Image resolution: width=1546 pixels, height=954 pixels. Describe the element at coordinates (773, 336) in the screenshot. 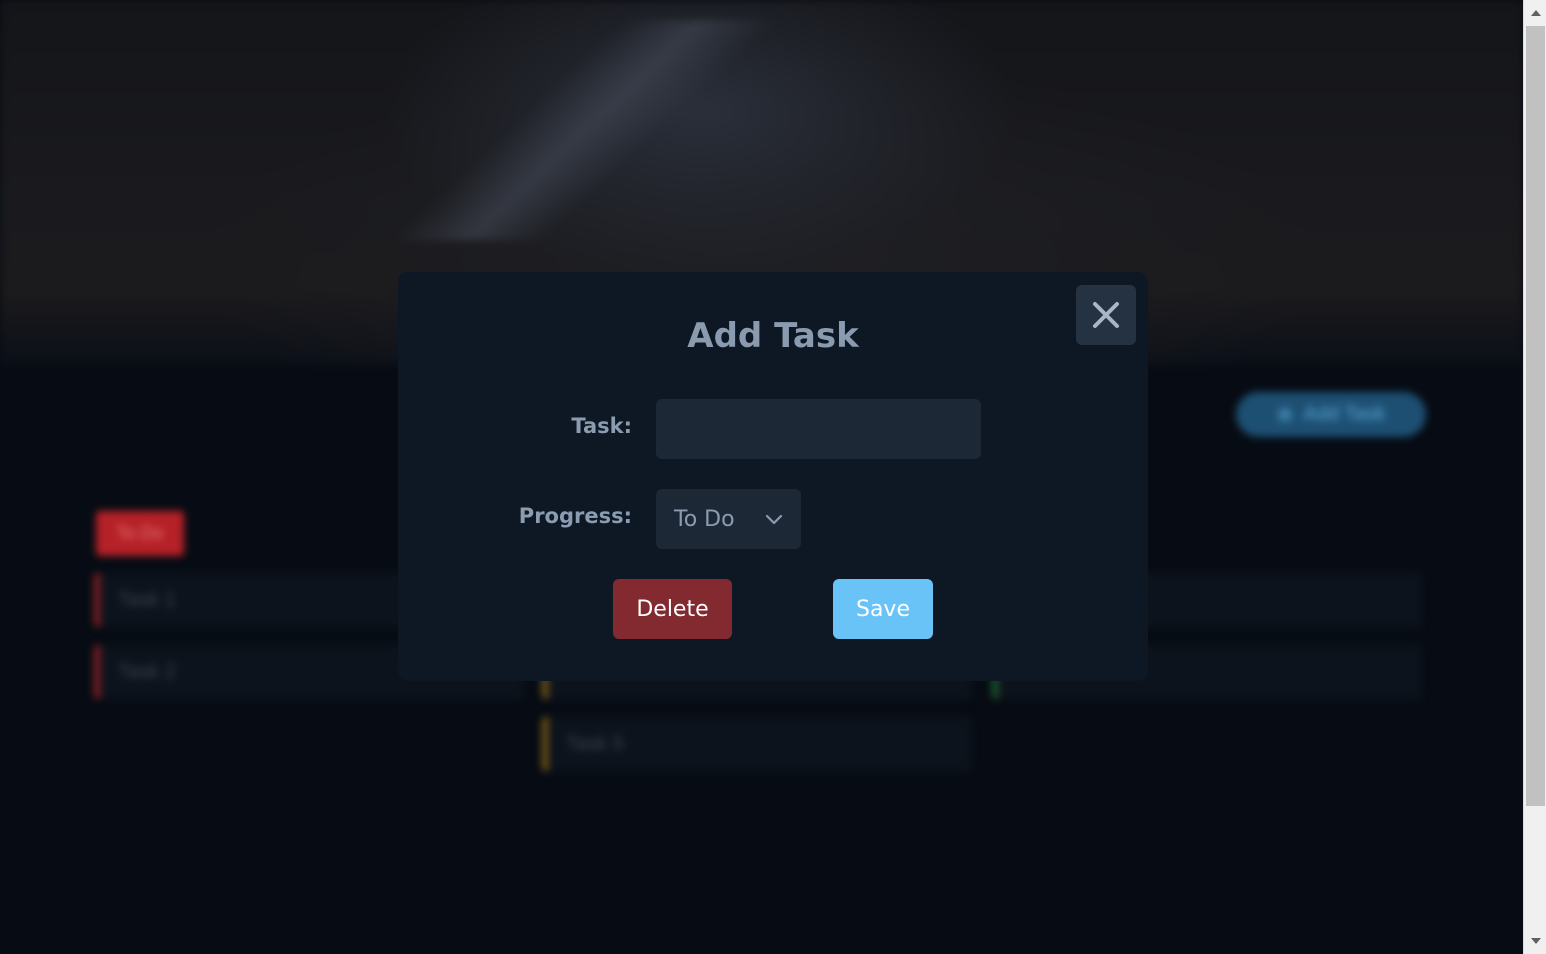

I see `modal-title: Add Task` at that location.